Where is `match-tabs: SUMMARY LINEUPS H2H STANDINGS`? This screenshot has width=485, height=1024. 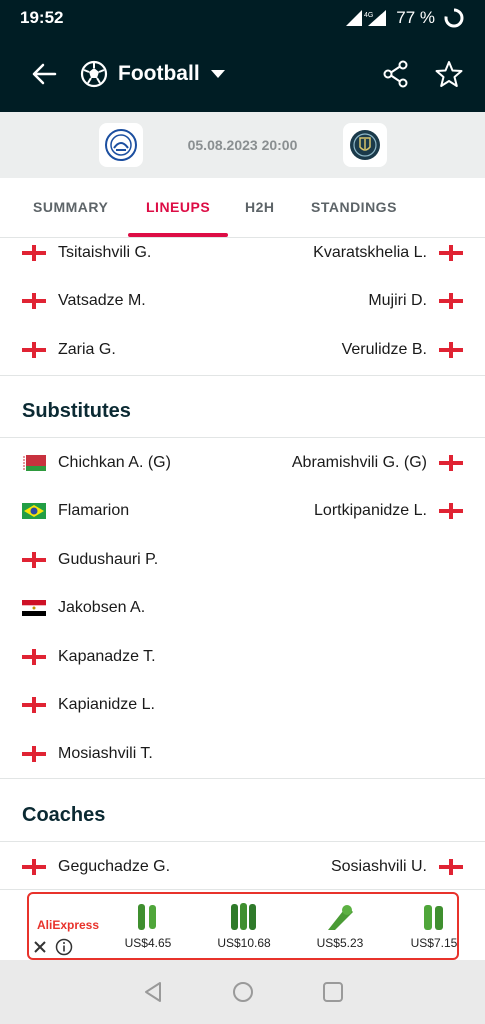 match-tabs: SUMMARY LINEUPS H2H STANDINGS is located at coordinates (242, 208).